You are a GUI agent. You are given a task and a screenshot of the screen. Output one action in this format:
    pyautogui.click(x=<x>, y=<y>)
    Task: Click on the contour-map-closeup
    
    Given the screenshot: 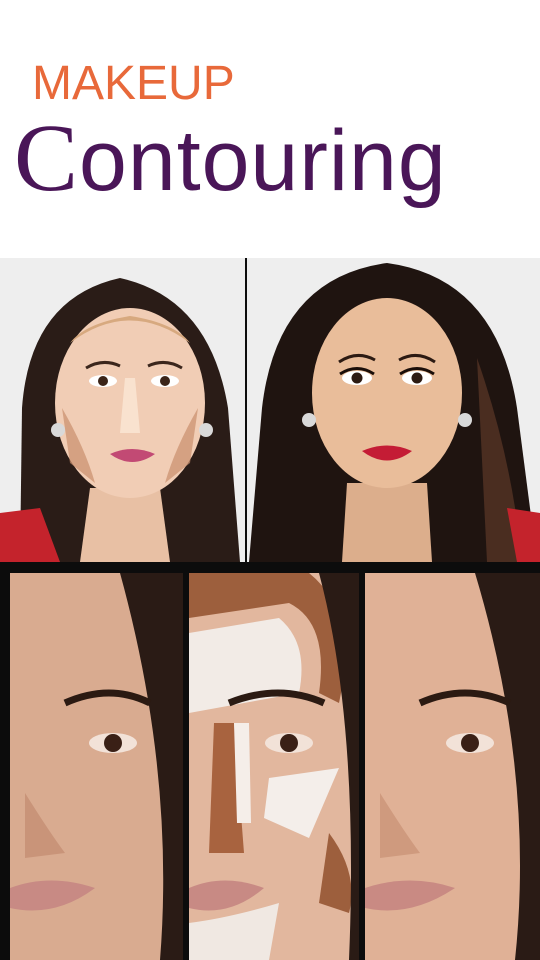 What is the action you would take?
    pyautogui.click(x=274, y=766)
    